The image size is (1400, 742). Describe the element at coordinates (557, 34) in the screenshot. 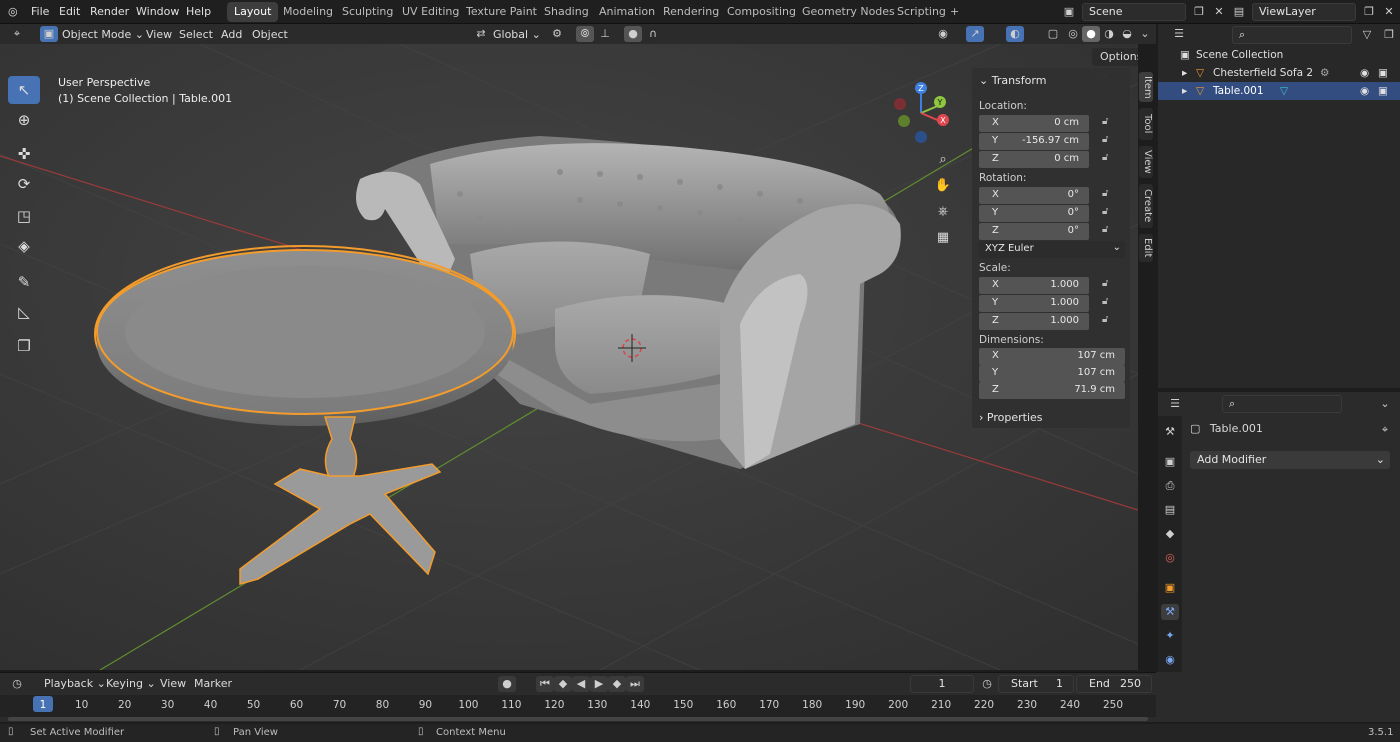

I see `pivot-icon: ⚙` at that location.